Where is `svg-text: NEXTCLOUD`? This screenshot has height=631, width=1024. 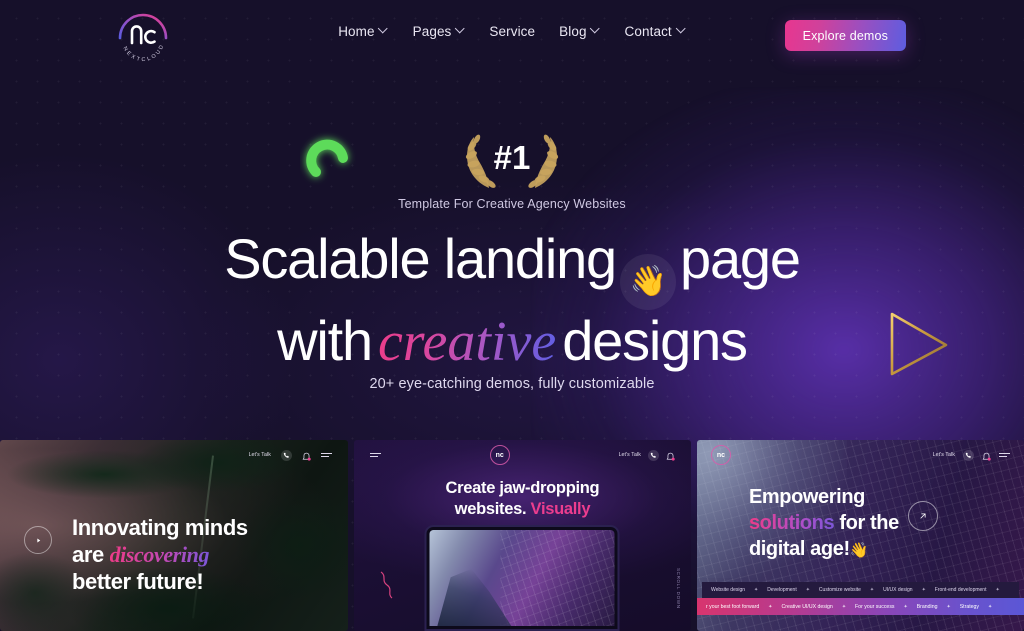
svg-text: NEXTCLOUD is located at coordinates (144, 52).